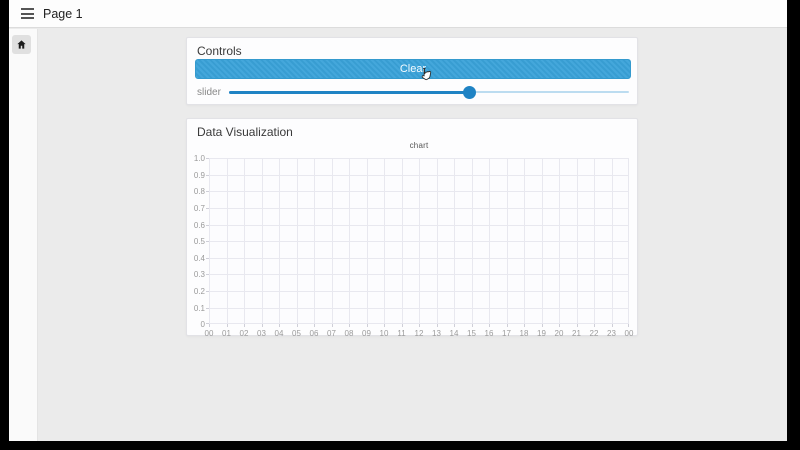 The height and width of the screenshot is (450, 800). What do you see at coordinates (469, 92) in the screenshot?
I see `slider-handle` at bounding box center [469, 92].